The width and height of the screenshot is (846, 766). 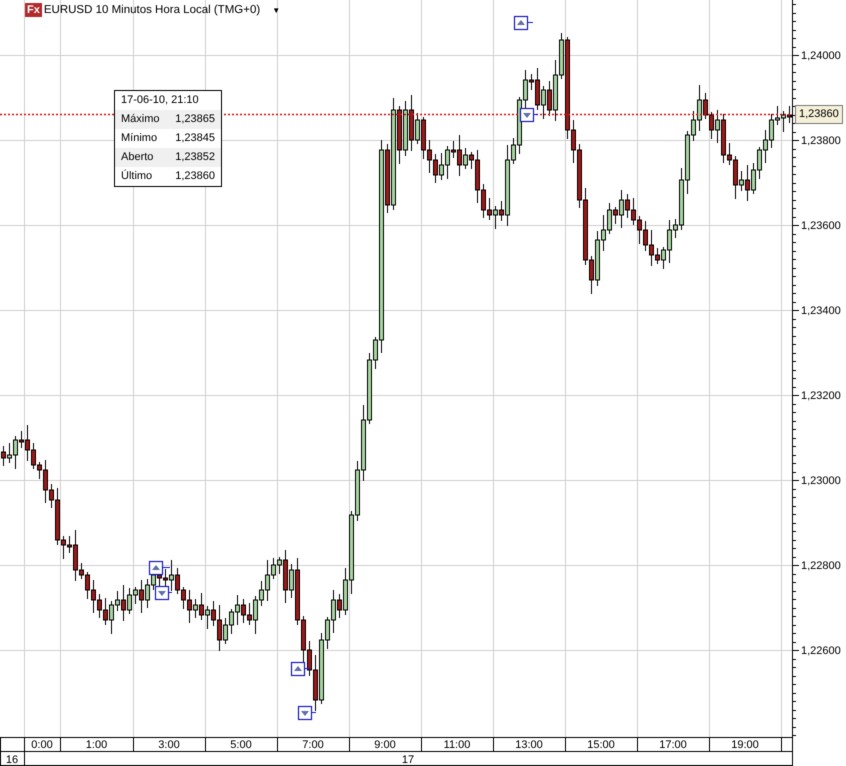 I want to click on time-axis-label: 1:00, so click(x=97, y=745).